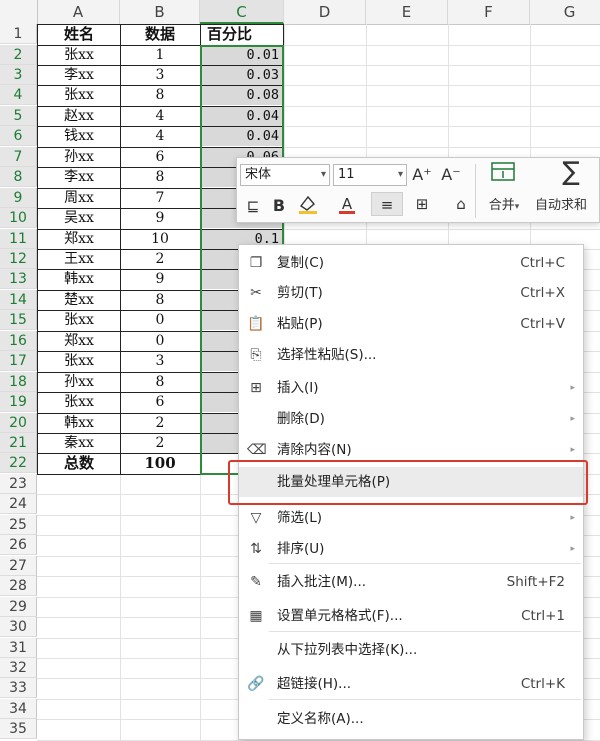 This screenshot has height=741, width=600. I want to click on autosum-icon: ∑, so click(571, 172).